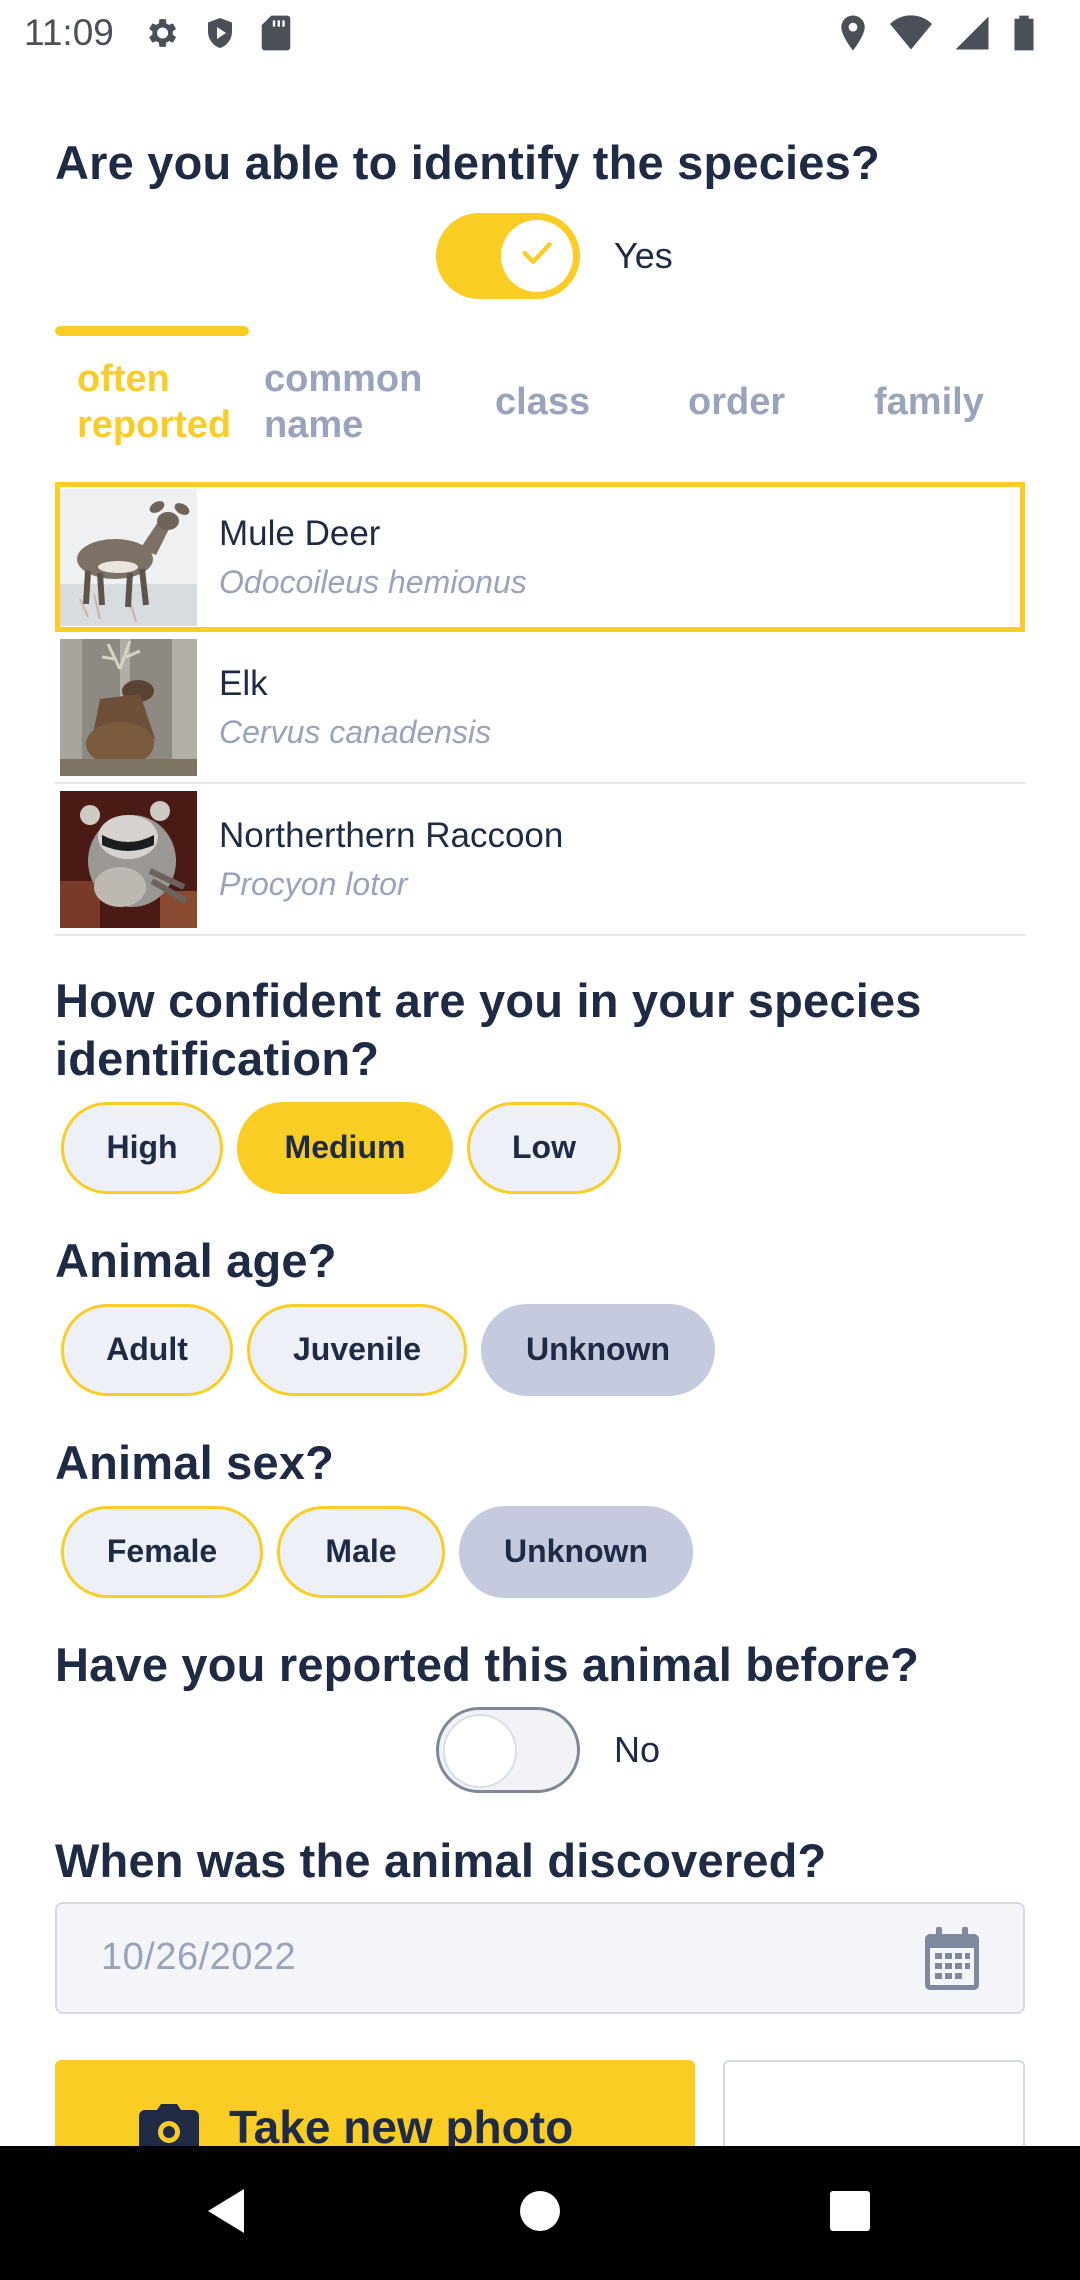 This screenshot has width=1080, height=2280. What do you see at coordinates (874, 2103) in the screenshot?
I see `photo-preview-box` at bounding box center [874, 2103].